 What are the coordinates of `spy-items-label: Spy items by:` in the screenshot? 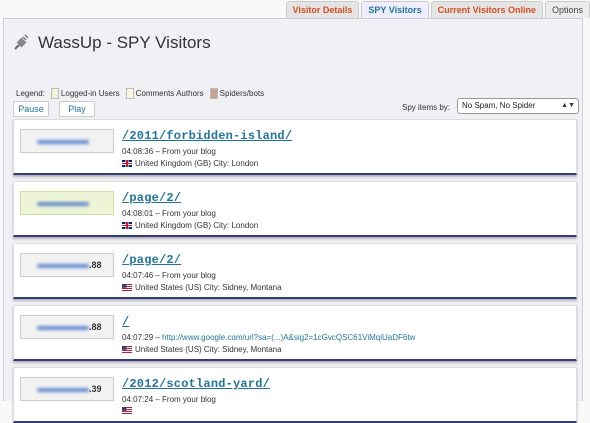 It's located at (426, 107).